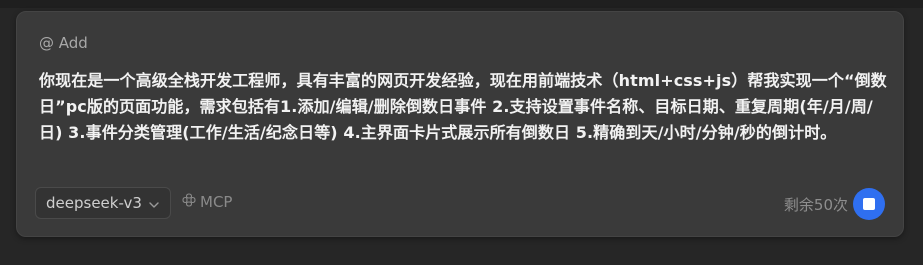 The image size is (923, 265). Describe the element at coordinates (216, 202) in the screenshot. I see `mcp-label: MCP` at that location.